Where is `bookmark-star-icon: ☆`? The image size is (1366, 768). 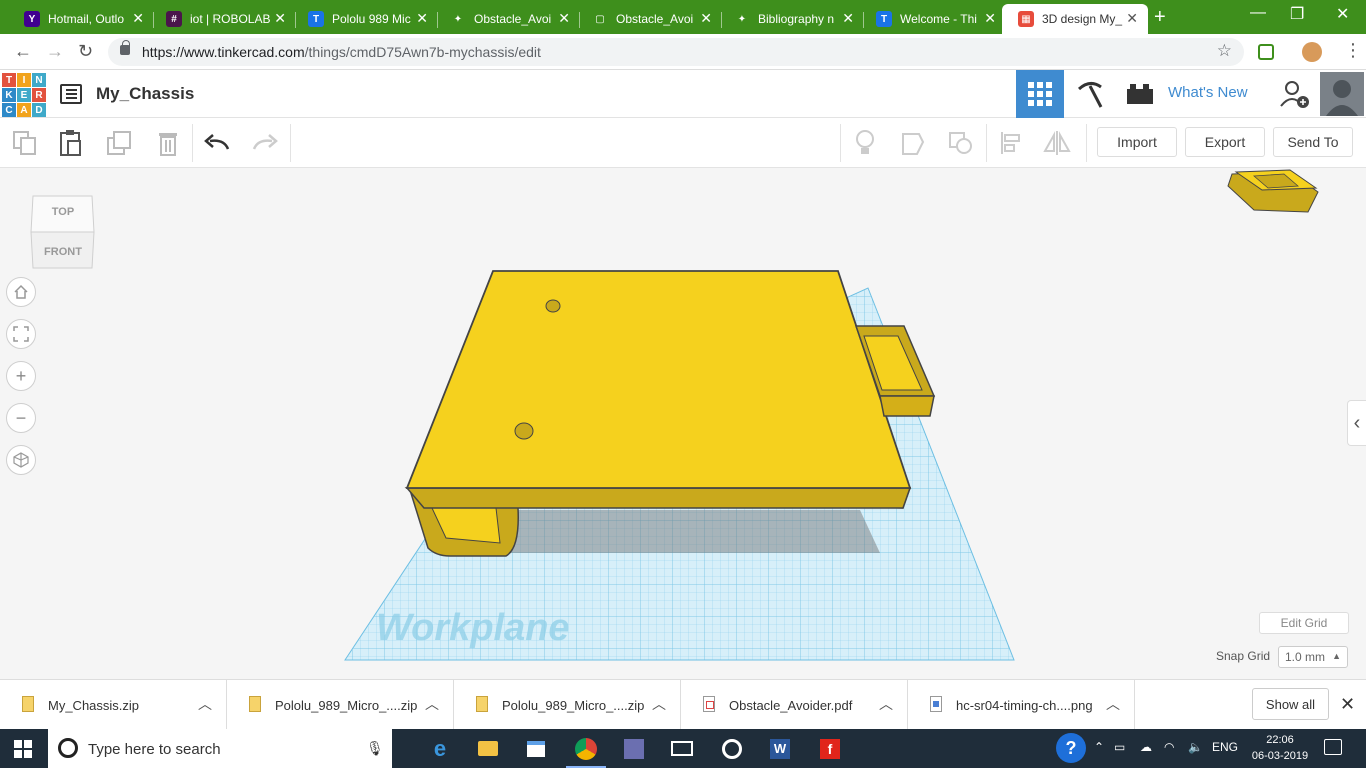 bookmark-star-icon: ☆ is located at coordinates (1224, 51).